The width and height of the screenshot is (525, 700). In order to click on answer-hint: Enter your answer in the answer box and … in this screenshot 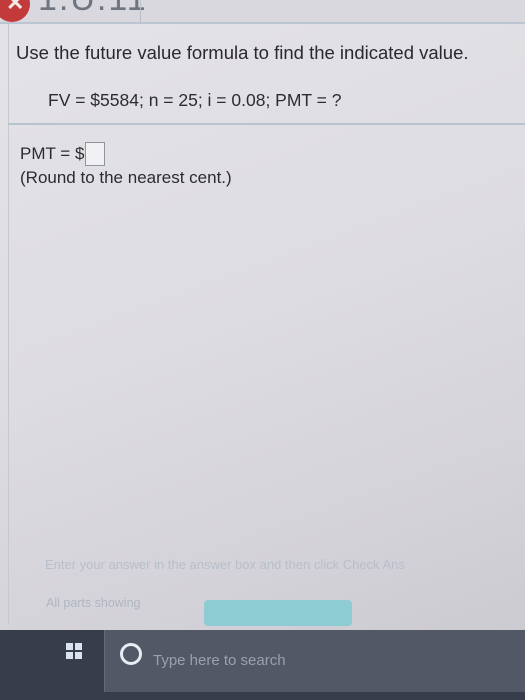, I will do `click(225, 564)`.